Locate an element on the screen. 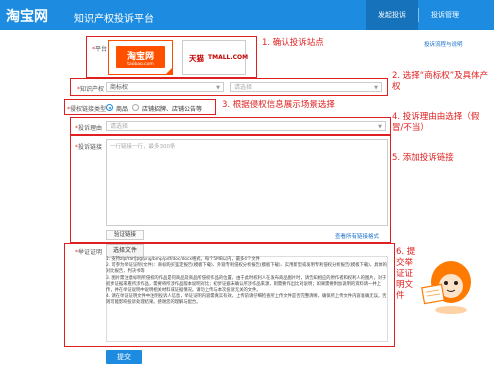 This screenshot has height=375, width=494. complaint-process-link: 投诉流程与说明 is located at coordinates (443, 44).